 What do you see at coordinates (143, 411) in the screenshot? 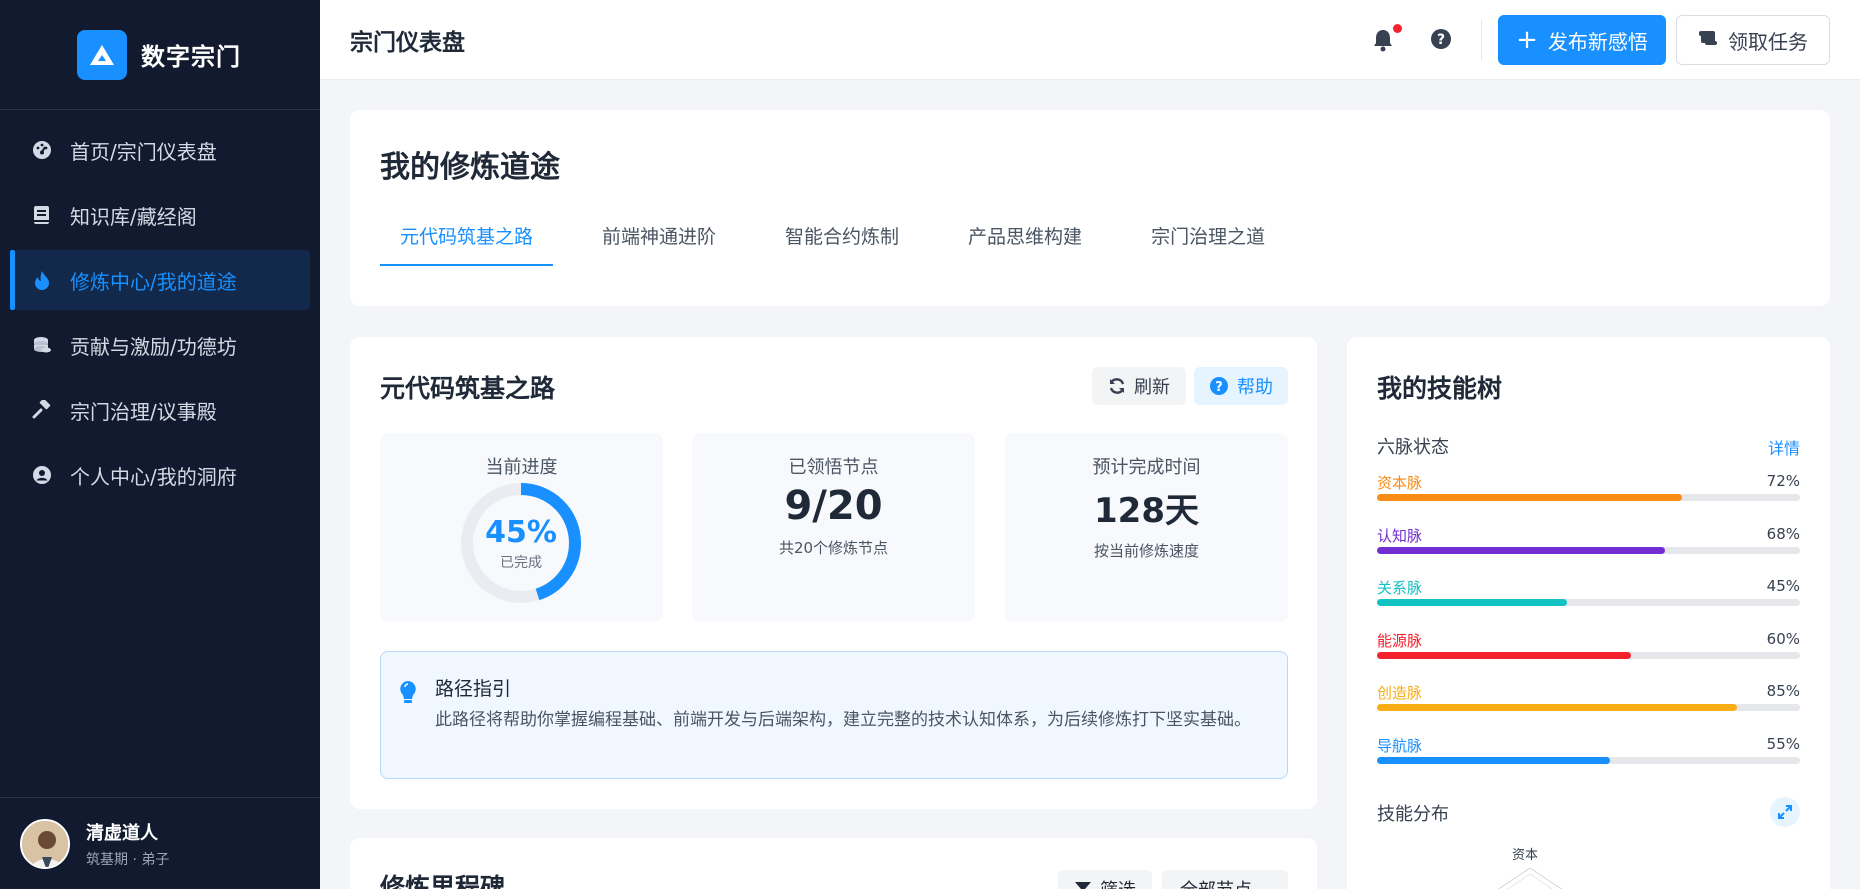
I see `sidebar-item-label: 宗门治理/议事殿` at bounding box center [143, 411].